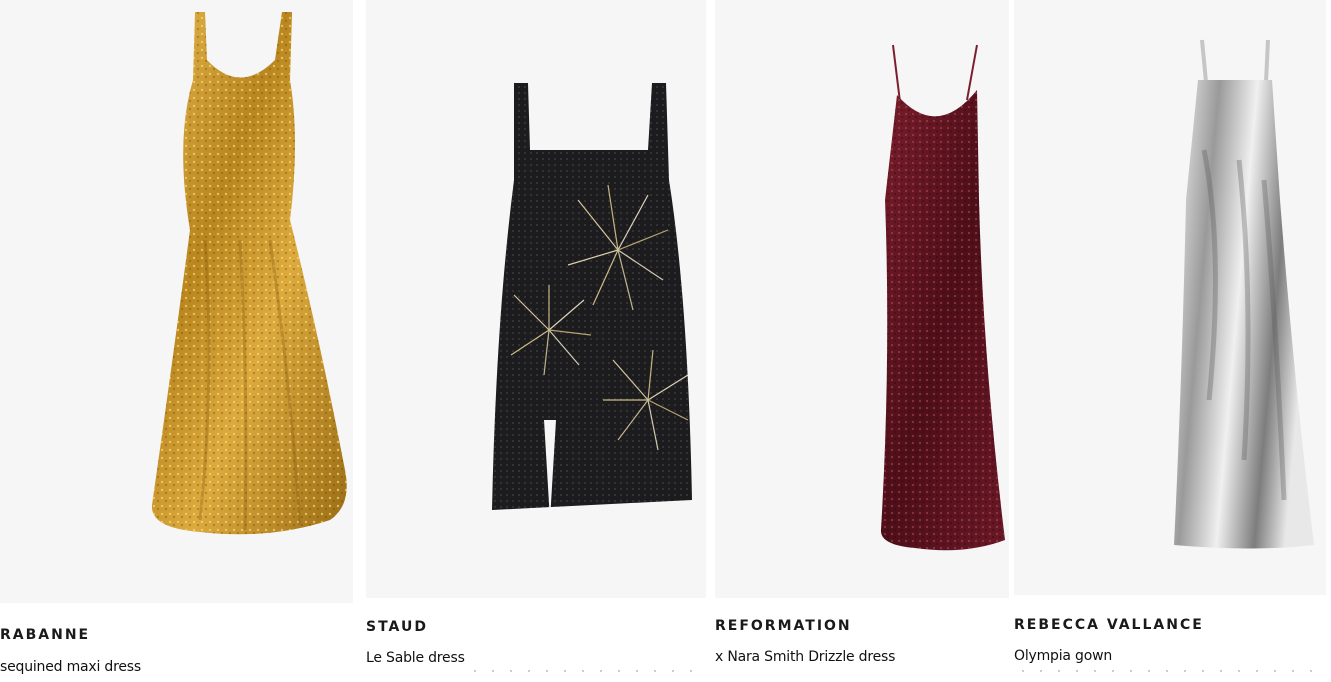 The width and height of the screenshot is (1331, 682). What do you see at coordinates (70, 667) in the screenshot?
I see `product-name: sequined maxi dress` at bounding box center [70, 667].